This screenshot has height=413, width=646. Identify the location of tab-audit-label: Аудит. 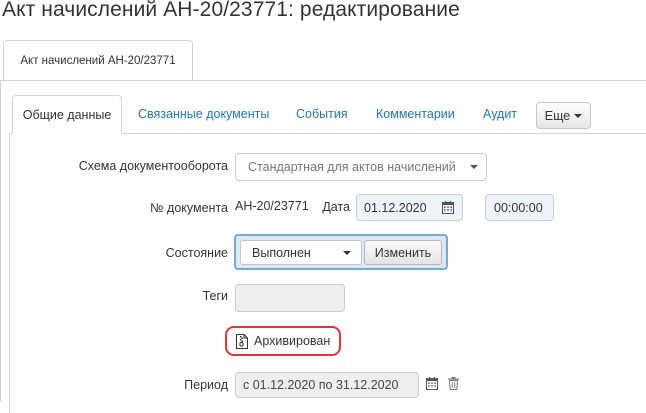
(500, 114).